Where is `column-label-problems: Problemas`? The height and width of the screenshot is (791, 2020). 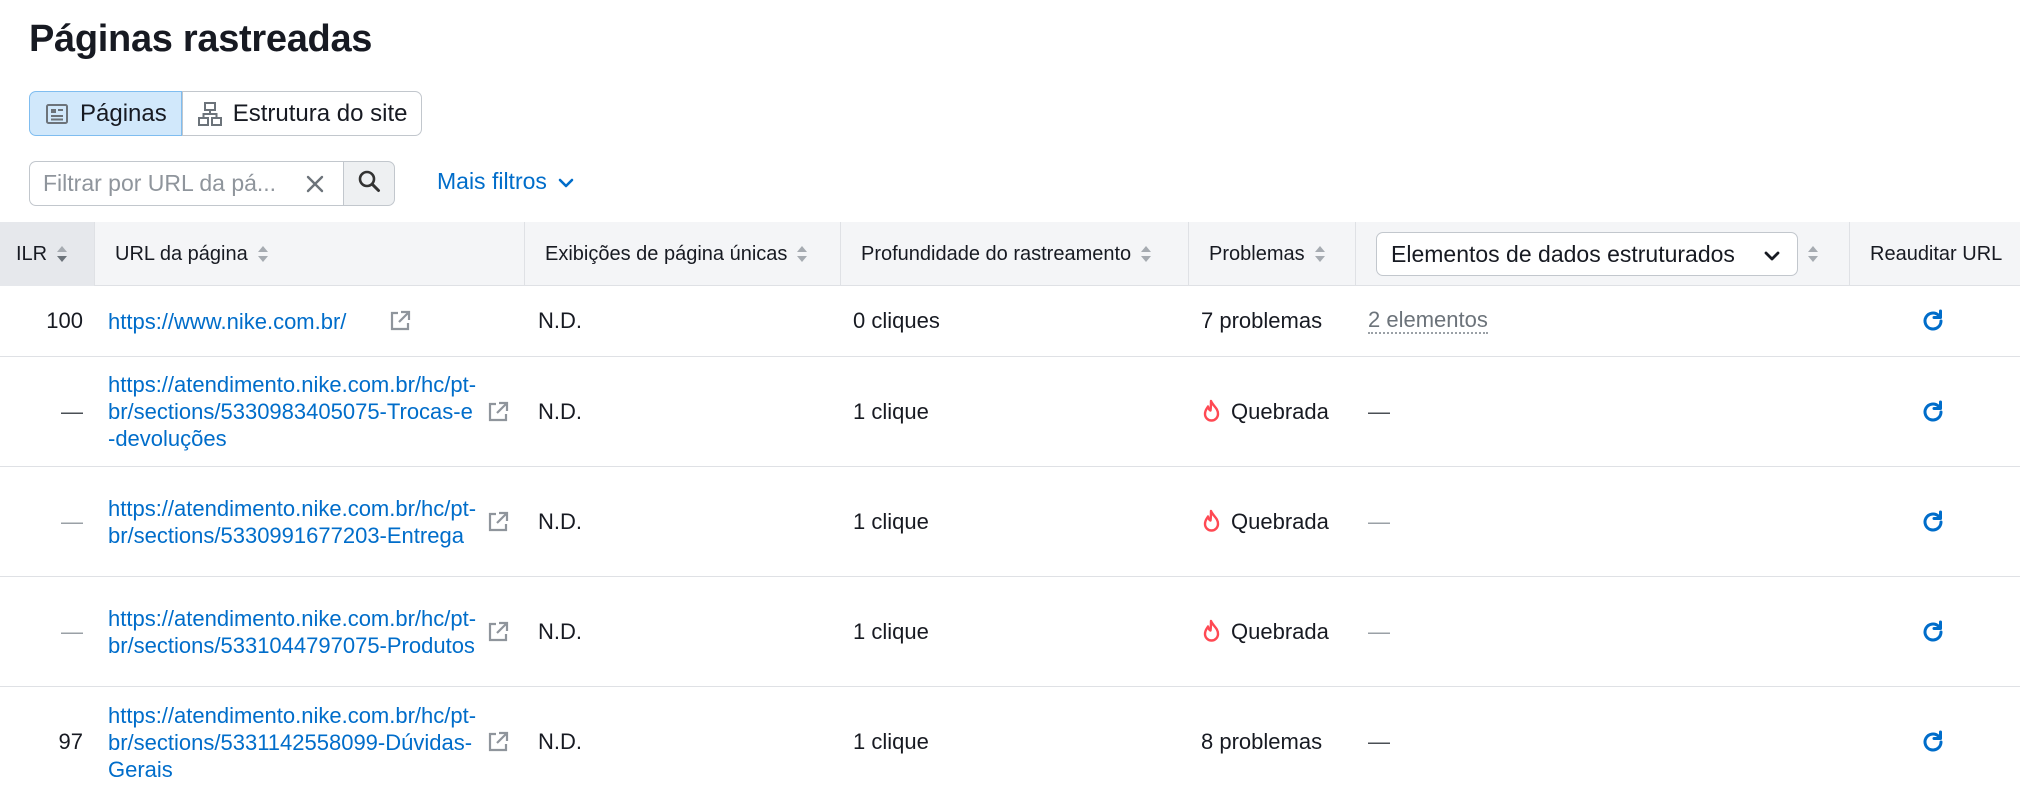
column-label-problems: Problemas is located at coordinates (1257, 253).